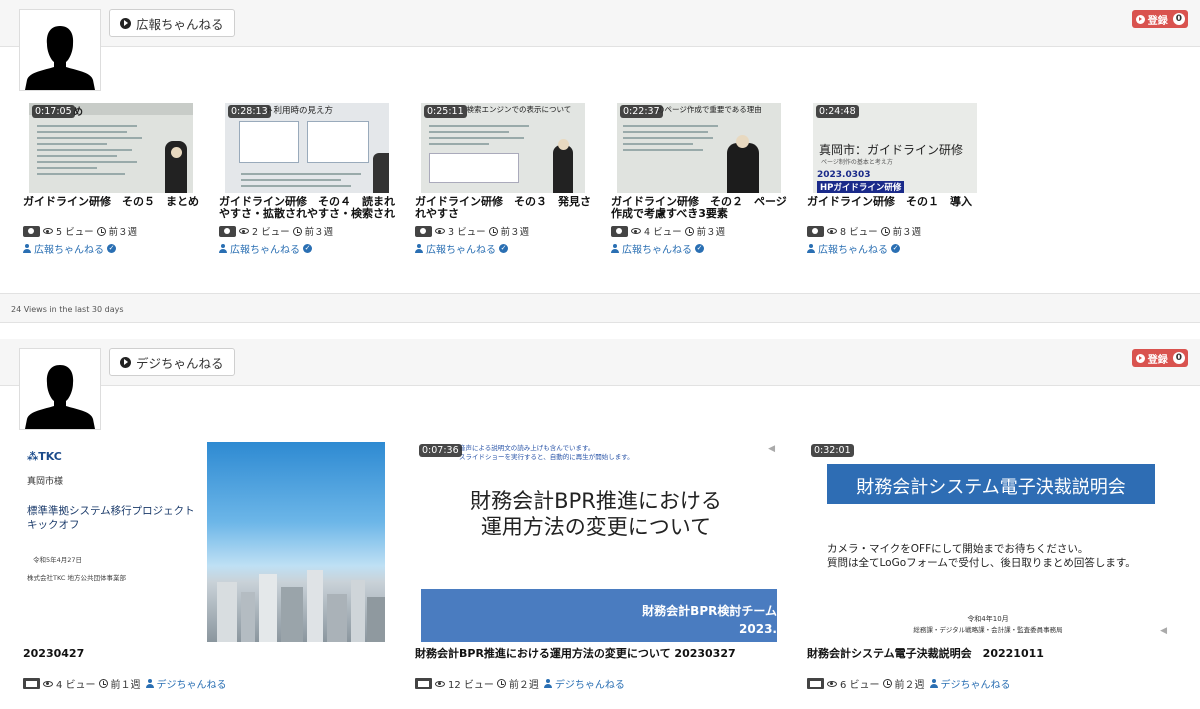 Image resolution: width=1200 pixels, height=709 pixels. I want to click on duration-badge: 0:32:01, so click(832, 450).